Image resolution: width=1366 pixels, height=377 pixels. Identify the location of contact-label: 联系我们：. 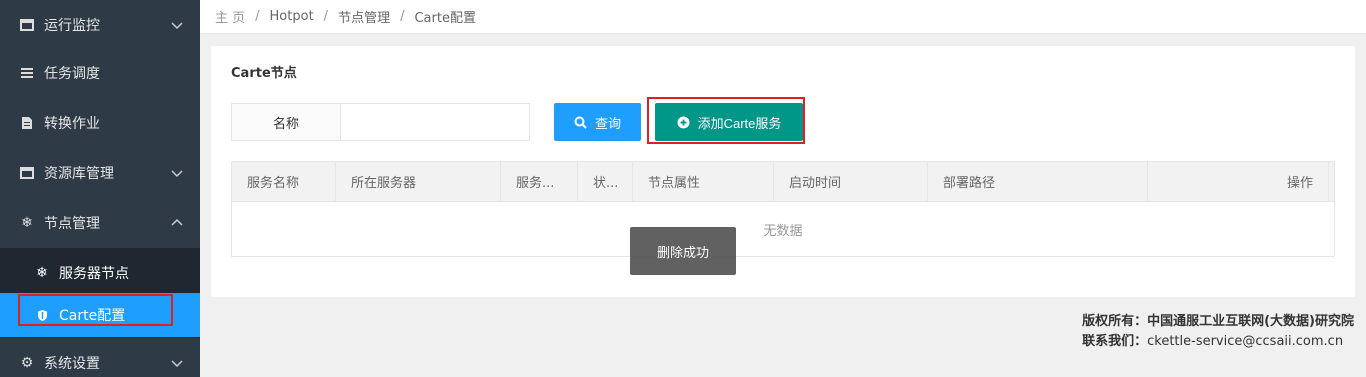
(1115, 341).